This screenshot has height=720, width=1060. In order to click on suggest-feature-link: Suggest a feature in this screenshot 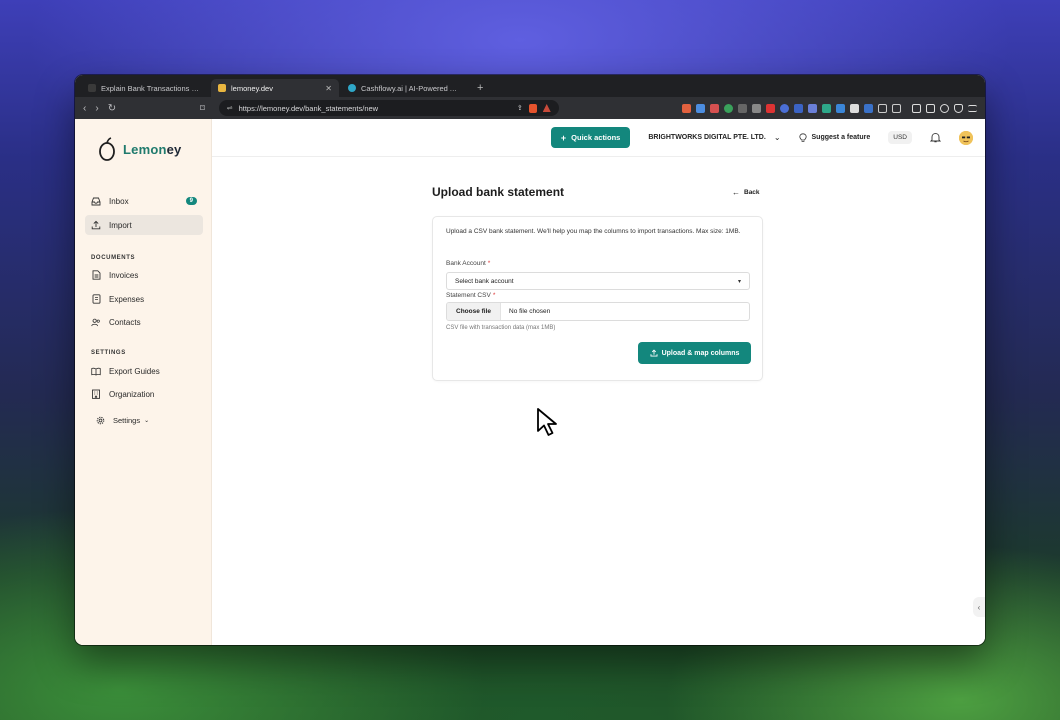, I will do `click(834, 137)`.